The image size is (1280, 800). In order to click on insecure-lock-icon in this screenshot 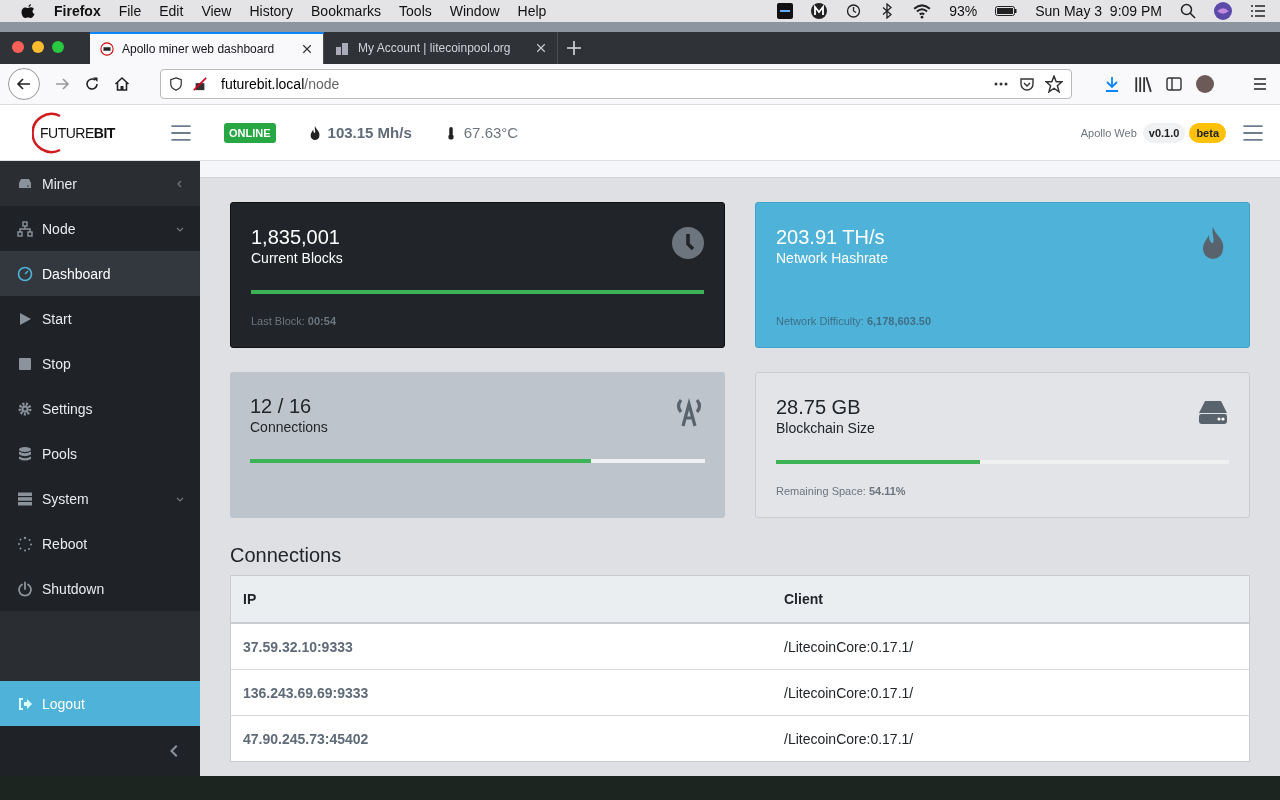, I will do `click(200, 84)`.